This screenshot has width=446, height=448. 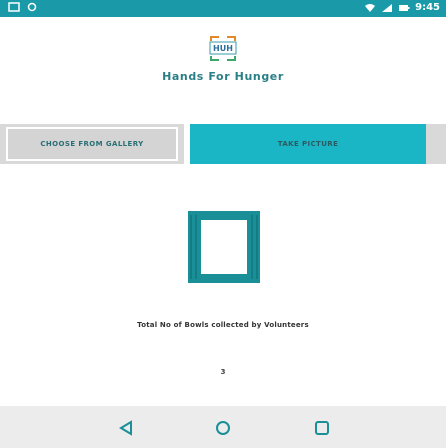 I want to click on navigation-bar, so click(x=223, y=427).